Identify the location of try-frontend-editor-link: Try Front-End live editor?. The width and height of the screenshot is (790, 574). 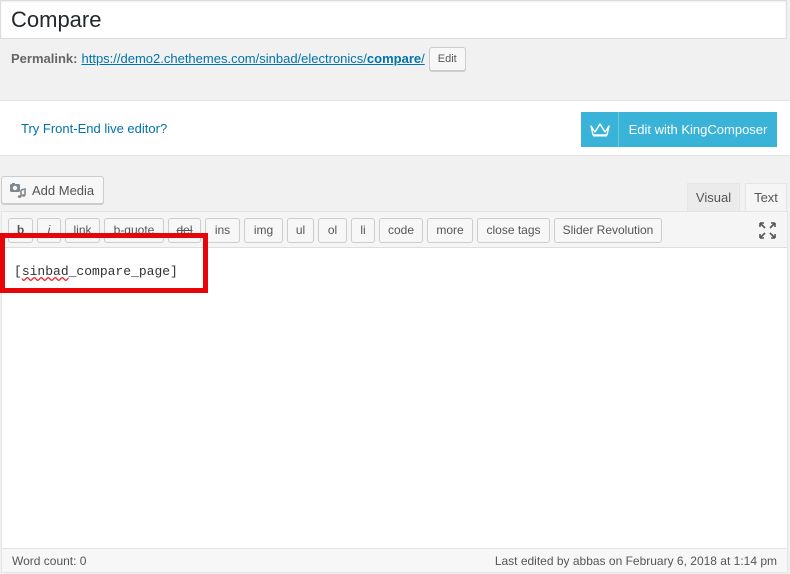
(94, 128).